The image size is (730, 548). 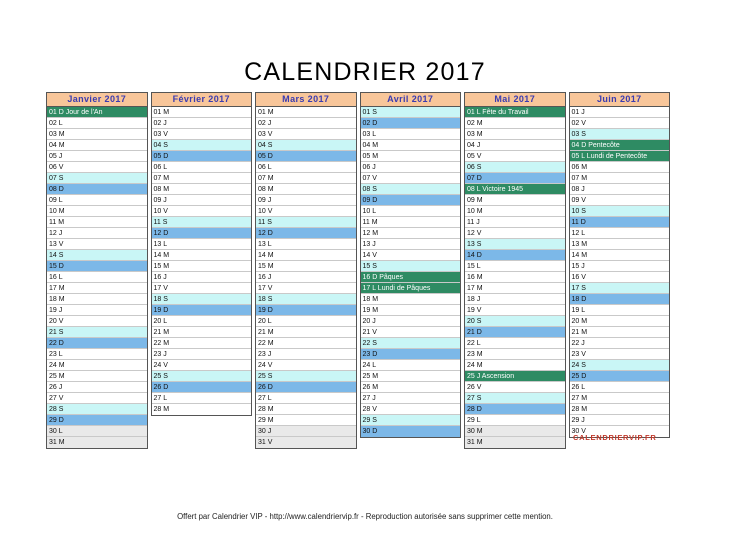 What do you see at coordinates (97, 134) in the screenshot?
I see `day-cell: 03 M` at bounding box center [97, 134].